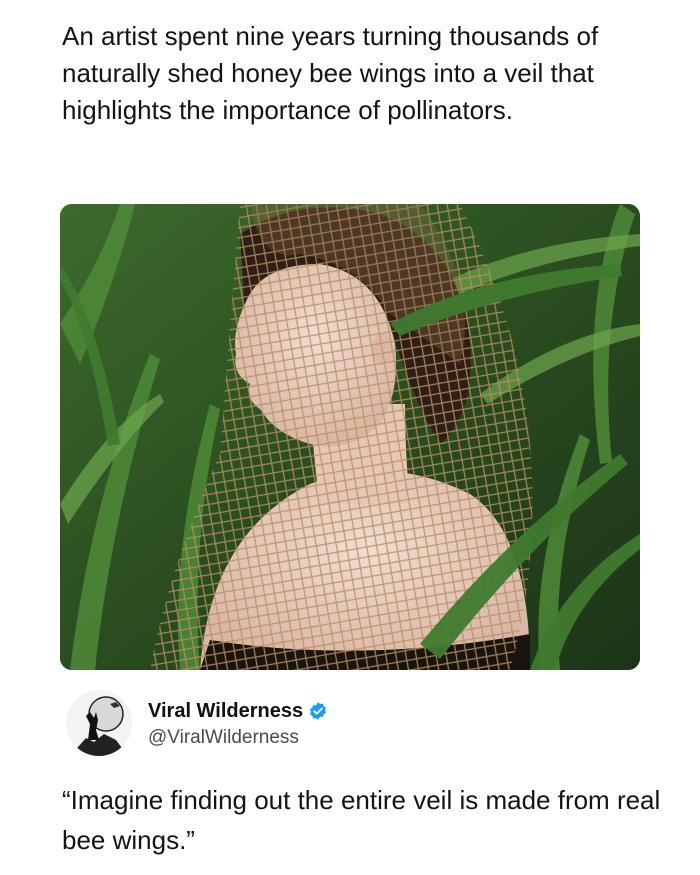 This screenshot has height=875, width=700. What do you see at coordinates (225, 711) in the screenshot?
I see `author-name: Viral Wilderness` at bounding box center [225, 711].